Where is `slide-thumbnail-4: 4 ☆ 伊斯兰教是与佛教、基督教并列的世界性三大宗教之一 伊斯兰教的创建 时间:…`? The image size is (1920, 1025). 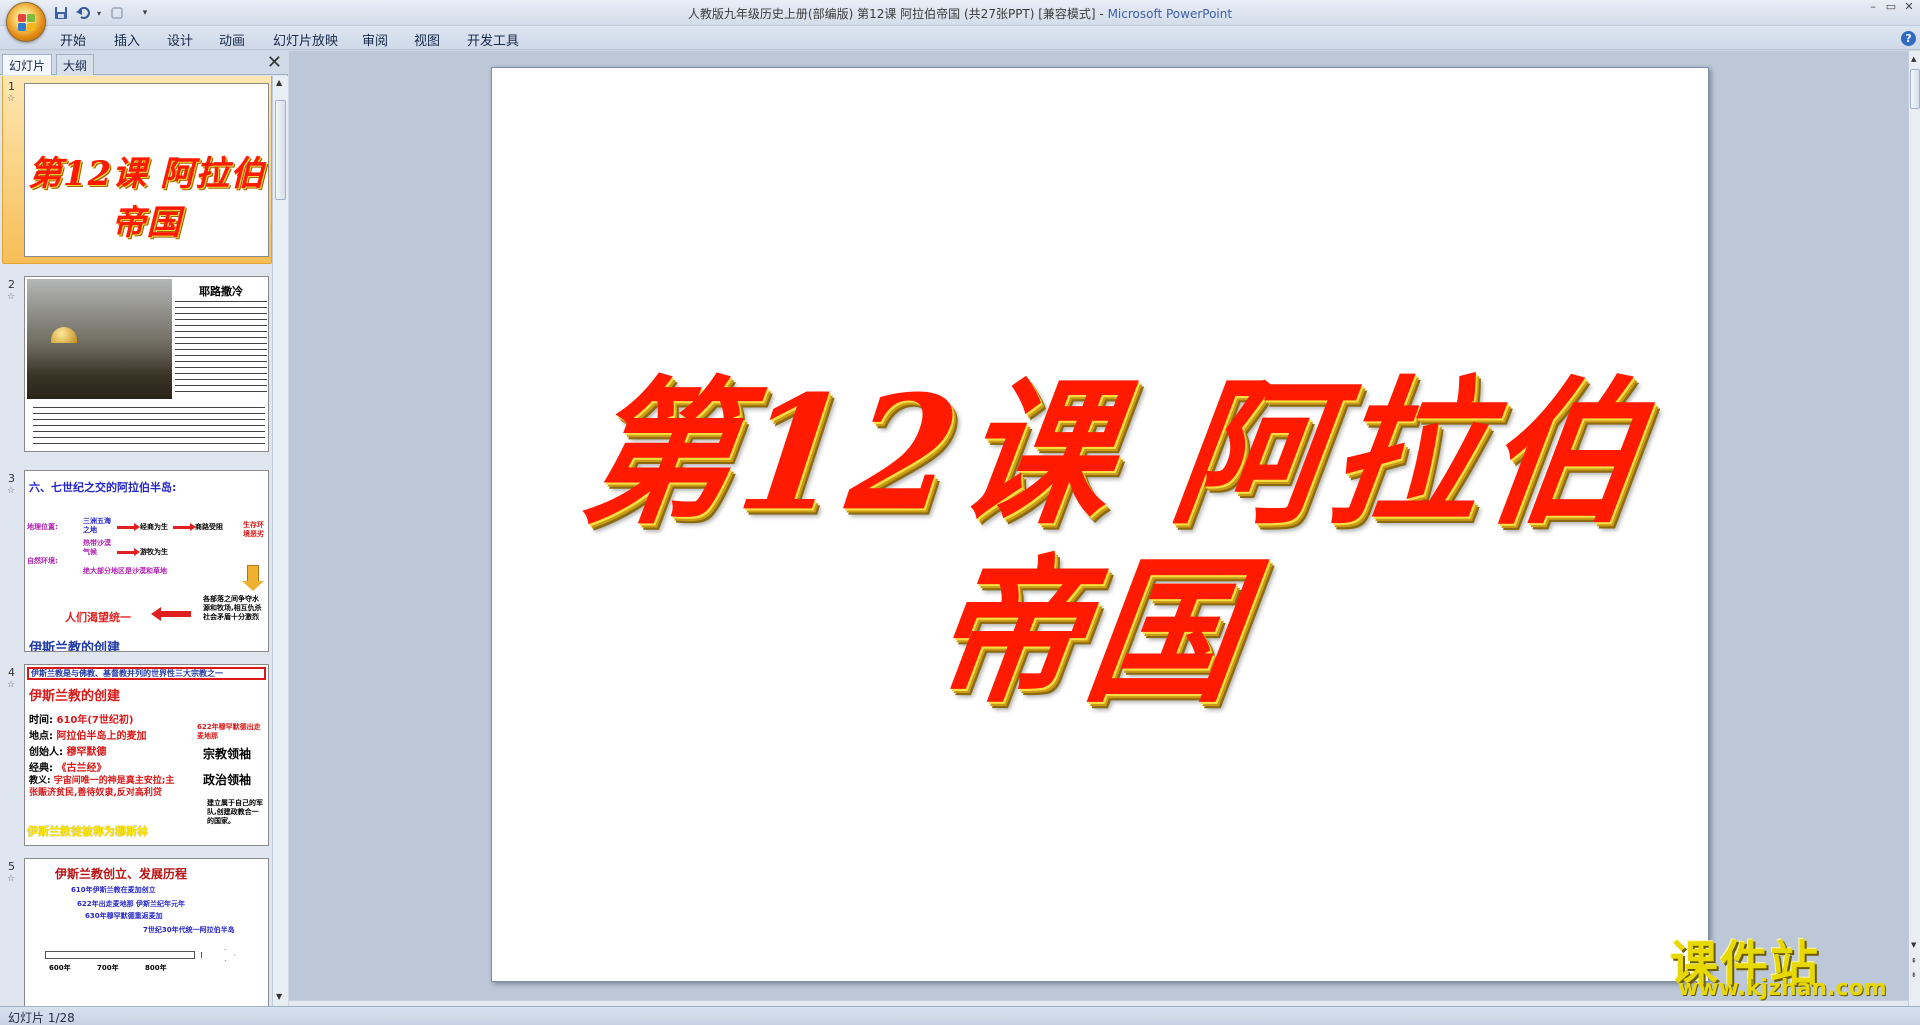
slide-thumbnail-4: 4 ☆ 伊斯兰教是与佛教、基督教并列的世界性三大宗教之一 伊斯兰教的创建 时间:… is located at coordinates (136, 758).